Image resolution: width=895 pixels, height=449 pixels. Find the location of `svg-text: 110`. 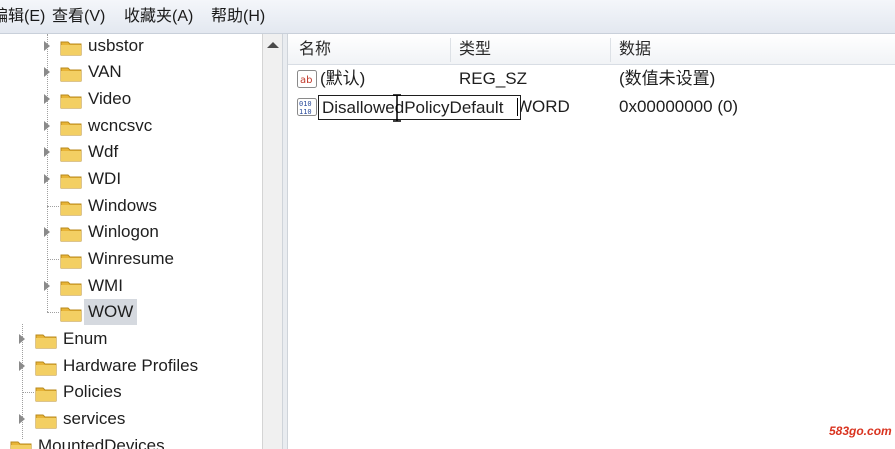

svg-text: 110 is located at coordinates (305, 112).